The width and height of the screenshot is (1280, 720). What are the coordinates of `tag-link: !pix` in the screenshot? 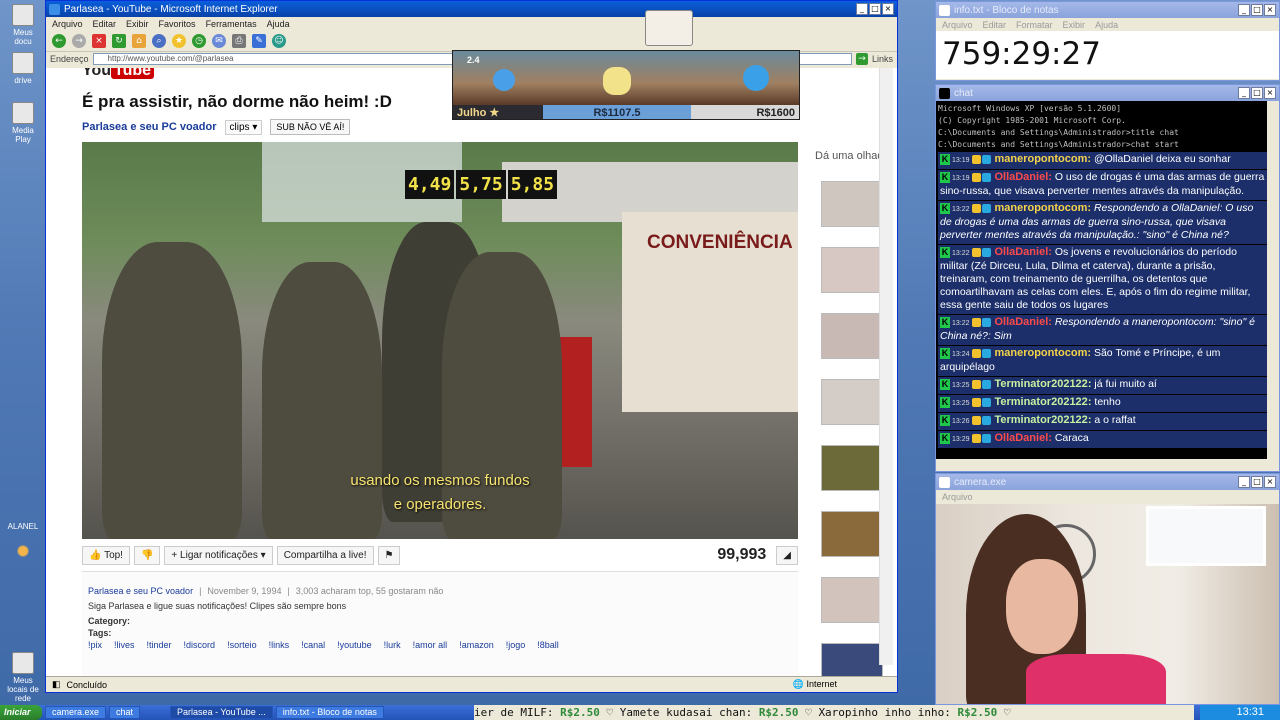 It's located at (95, 645).